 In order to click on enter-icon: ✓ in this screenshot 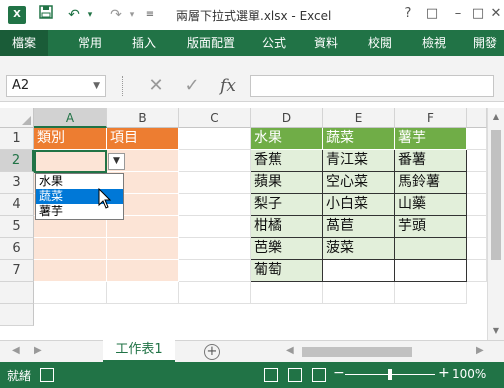, I will do `click(192, 86)`.